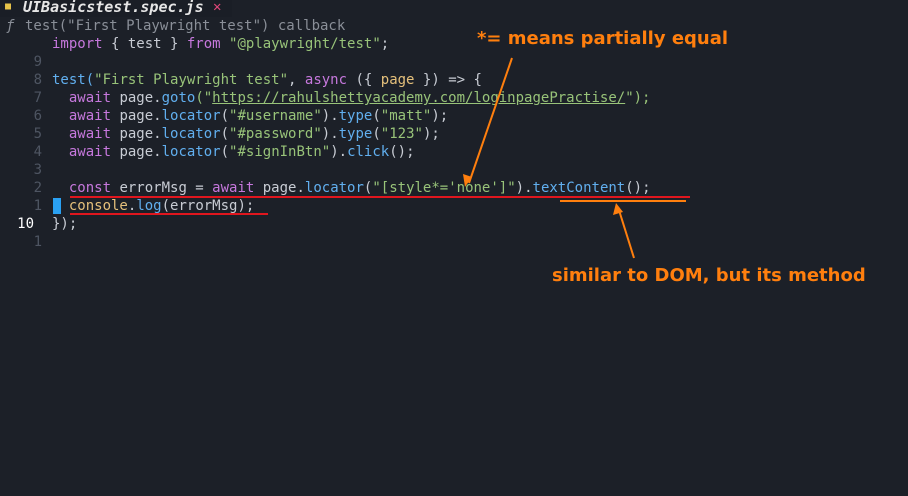  I want to click on token: ");, so click(638, 98).